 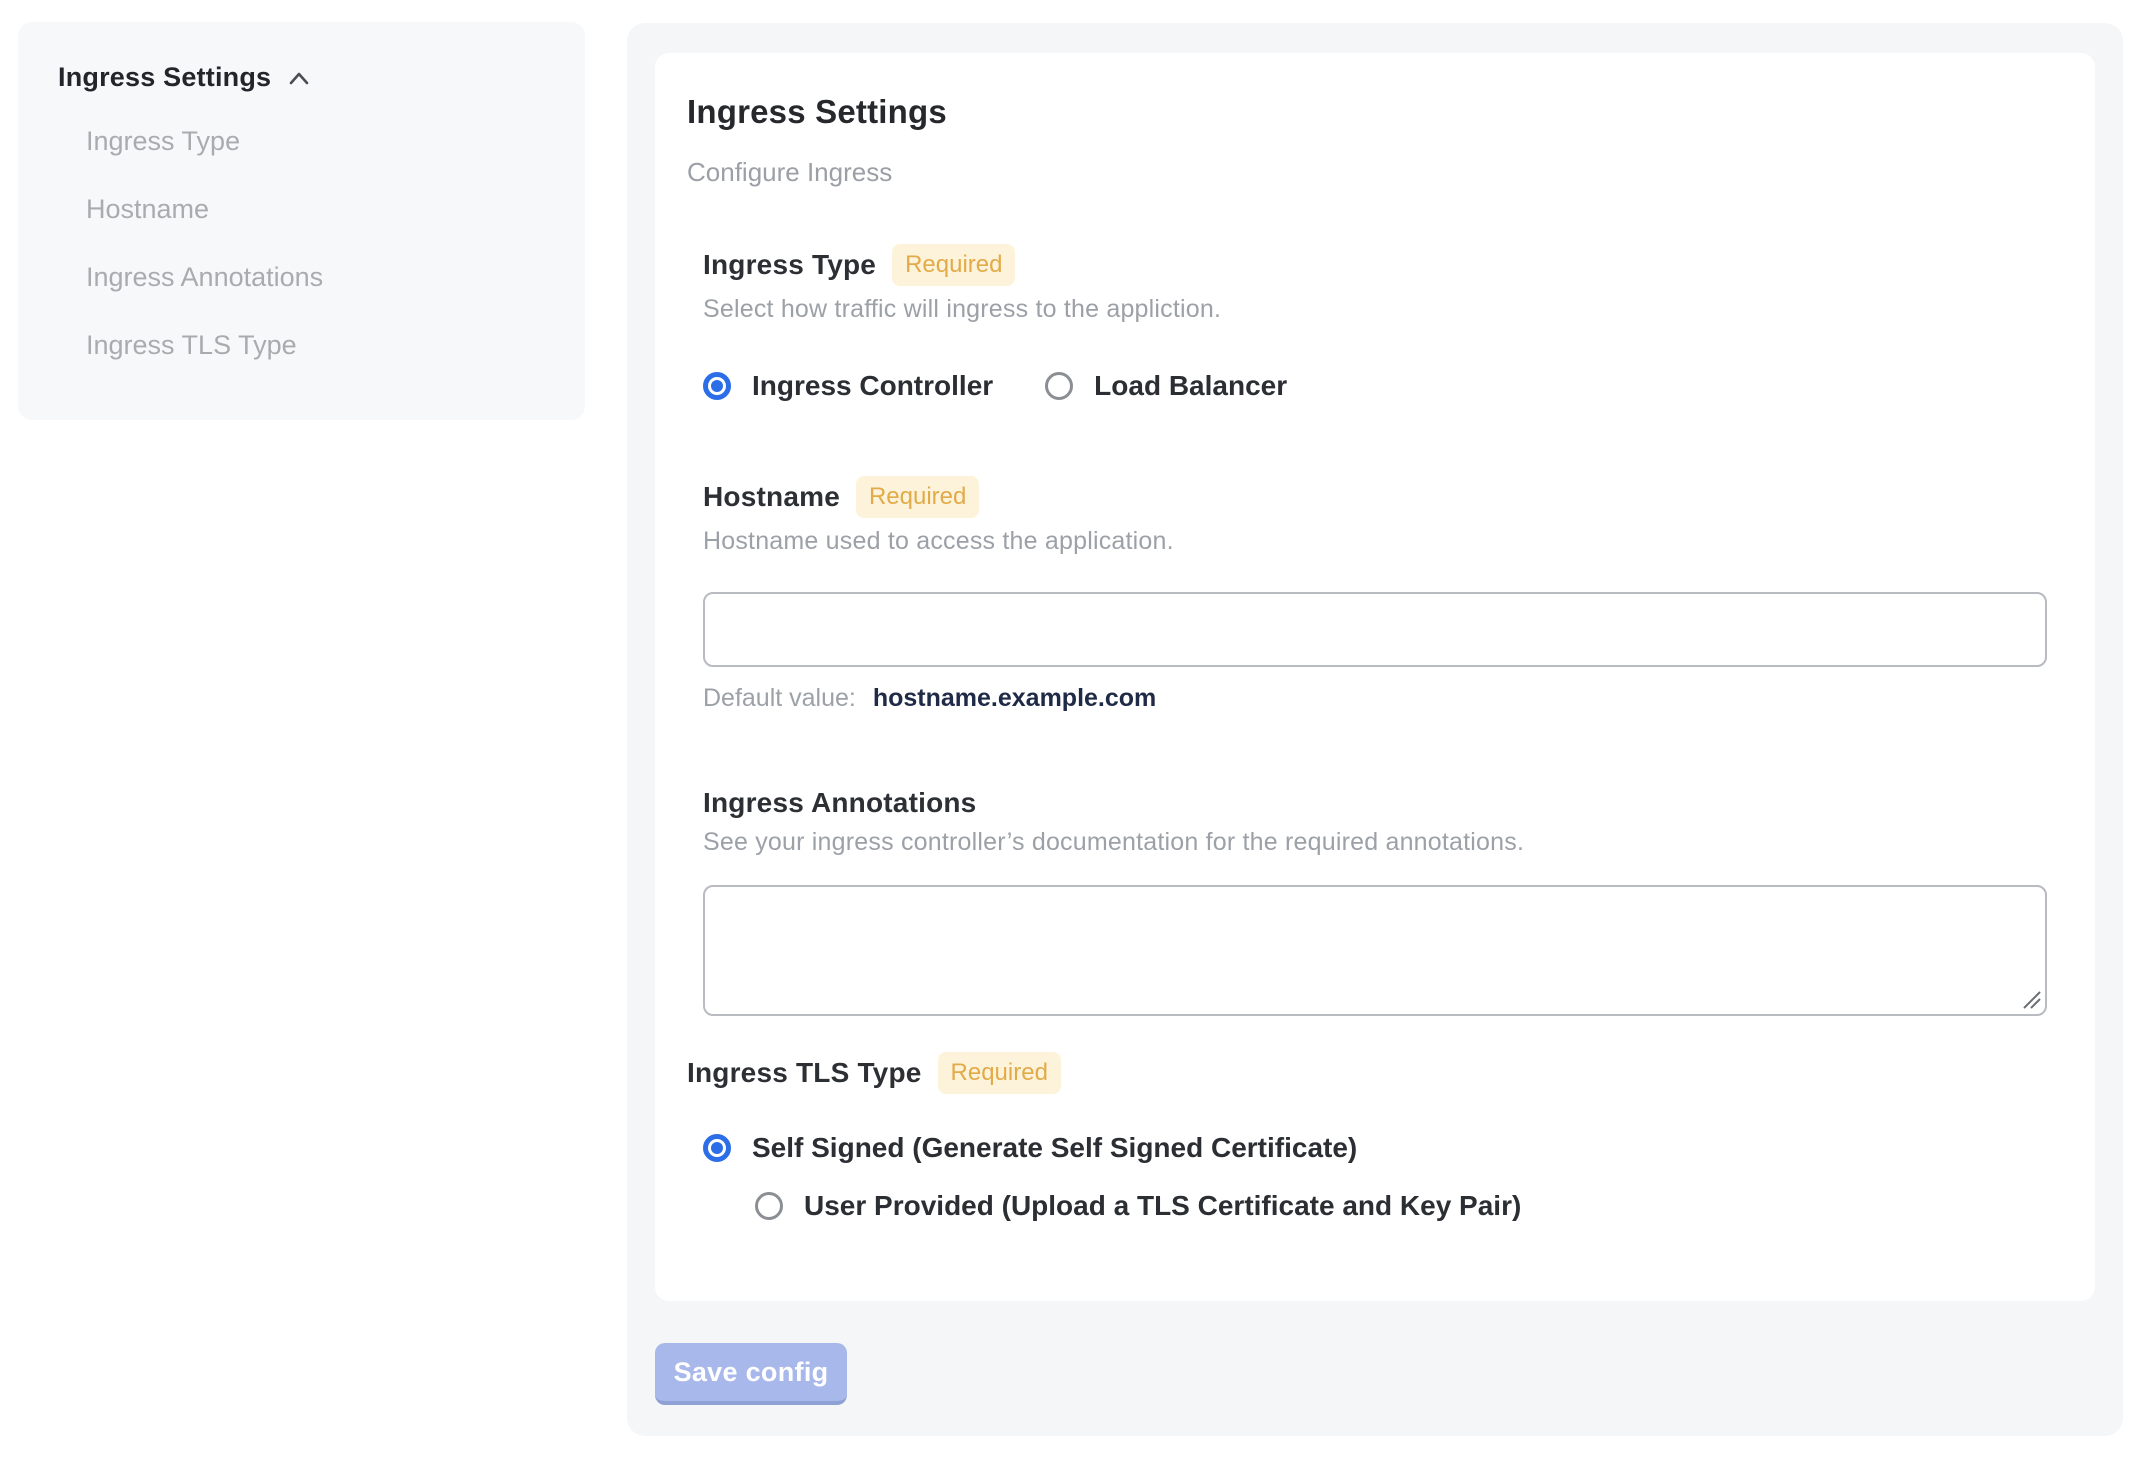 What do you see at coordinates (790, 172) in the screenshot?
I see `card-subtitle: Configure Ingress` at bounding box center [790, 172].